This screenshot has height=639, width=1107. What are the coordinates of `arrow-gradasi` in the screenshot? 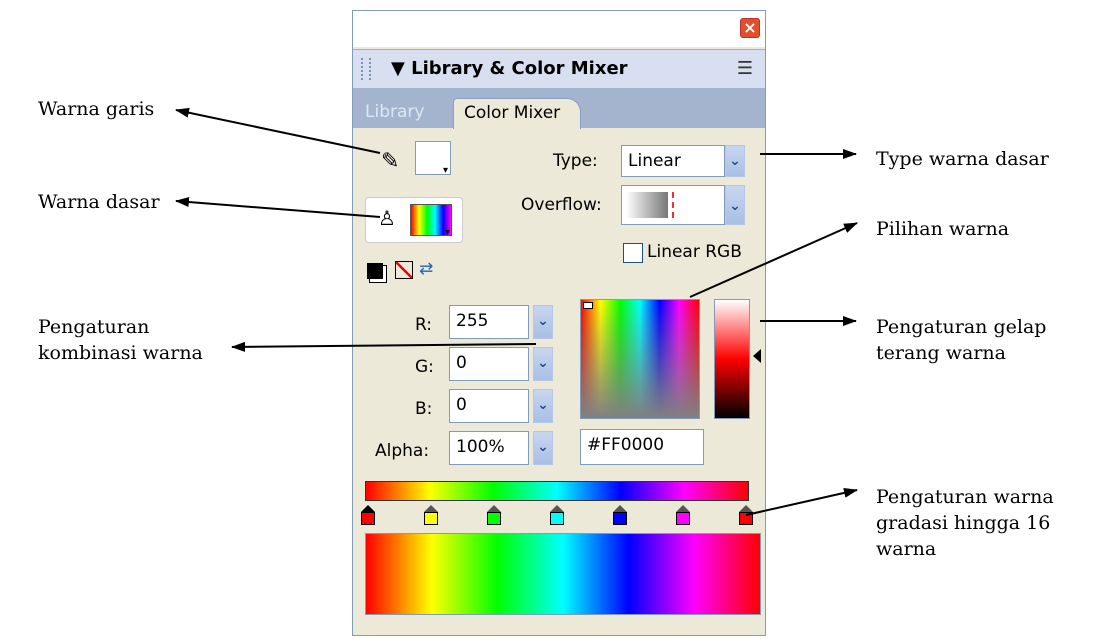 It's located at (801, 501).